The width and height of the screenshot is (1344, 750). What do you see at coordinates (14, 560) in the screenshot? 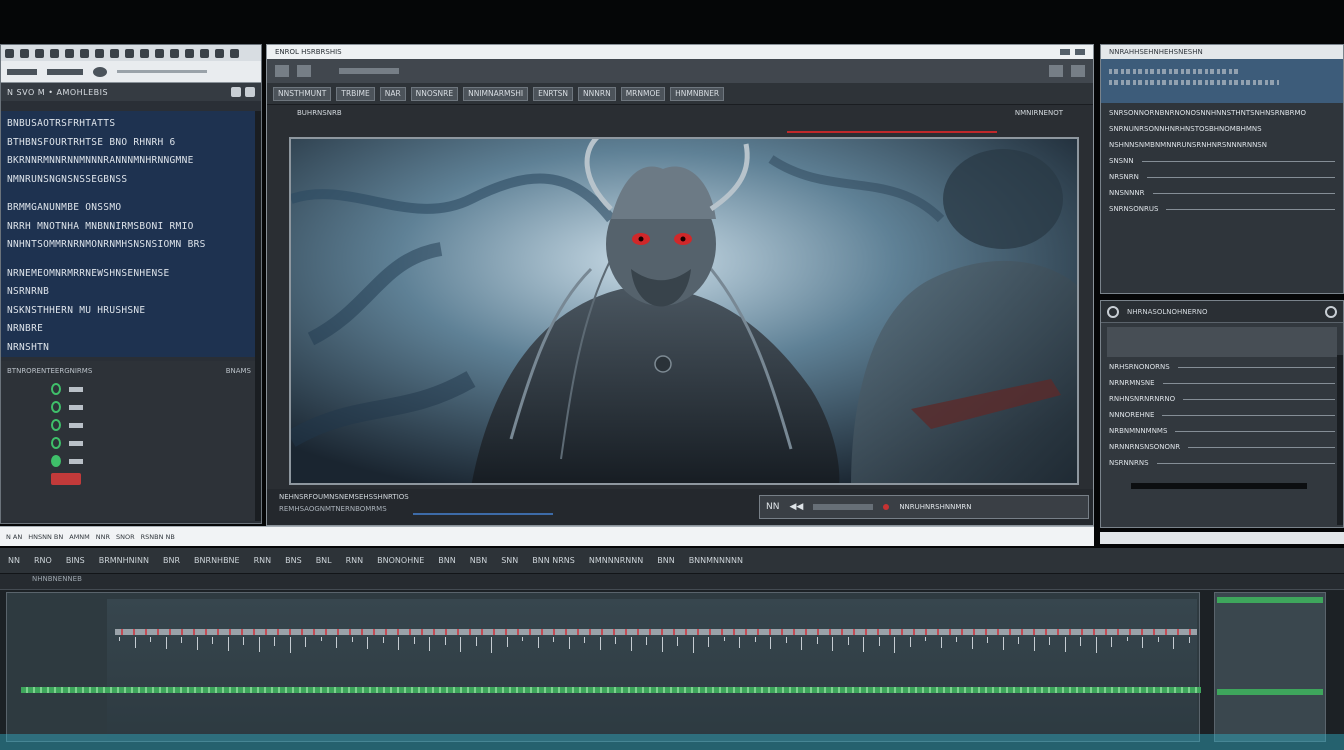
I see `timeline-column: NN` at bounding box center [14, 560].